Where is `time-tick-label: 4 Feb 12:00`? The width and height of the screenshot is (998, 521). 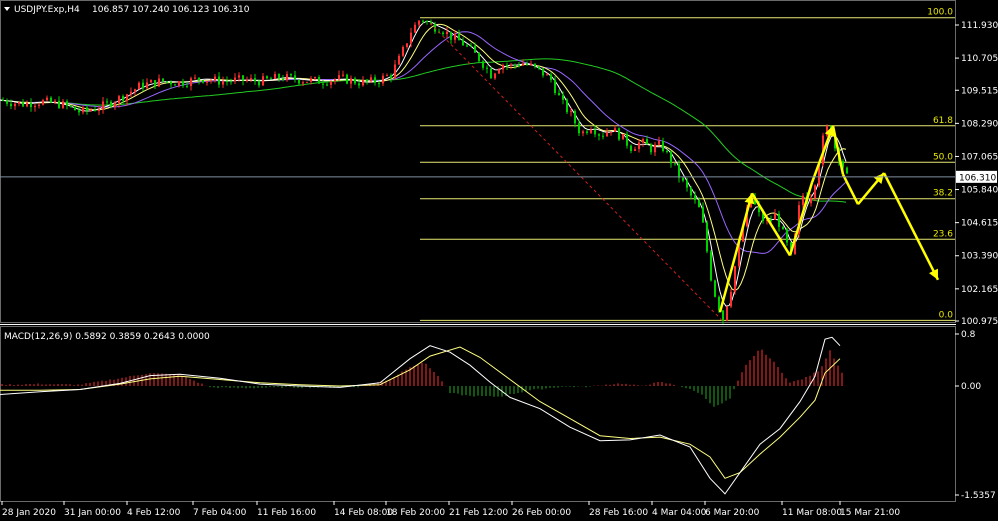
time-tick-label: 4 Feb 12:00 is located at coordinates (154, 513).